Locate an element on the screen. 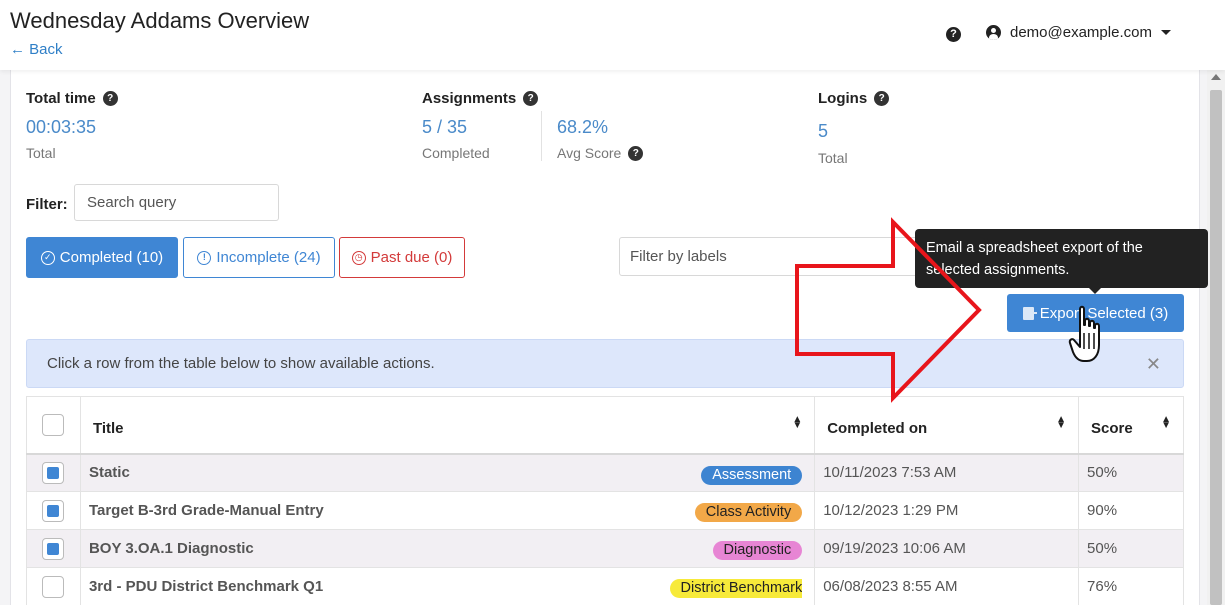 This screenshot has width=1225, height=605. label-tag: District Benchmark is located at coordinates (736, 588).